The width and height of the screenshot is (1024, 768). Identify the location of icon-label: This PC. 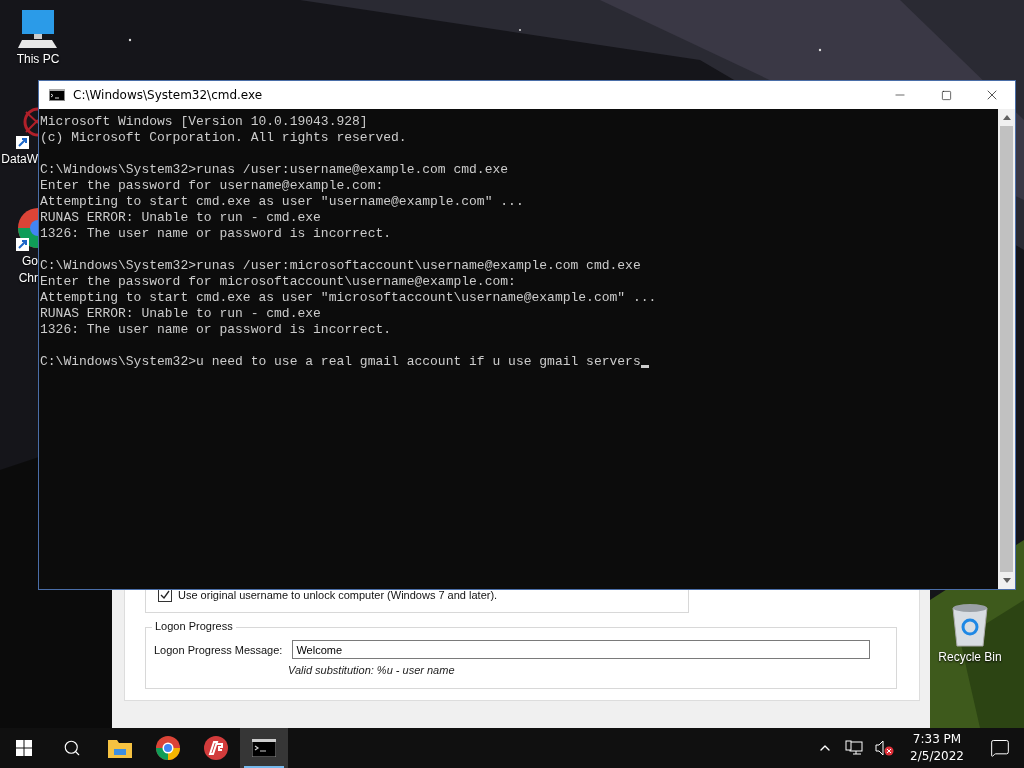
(38, 59).